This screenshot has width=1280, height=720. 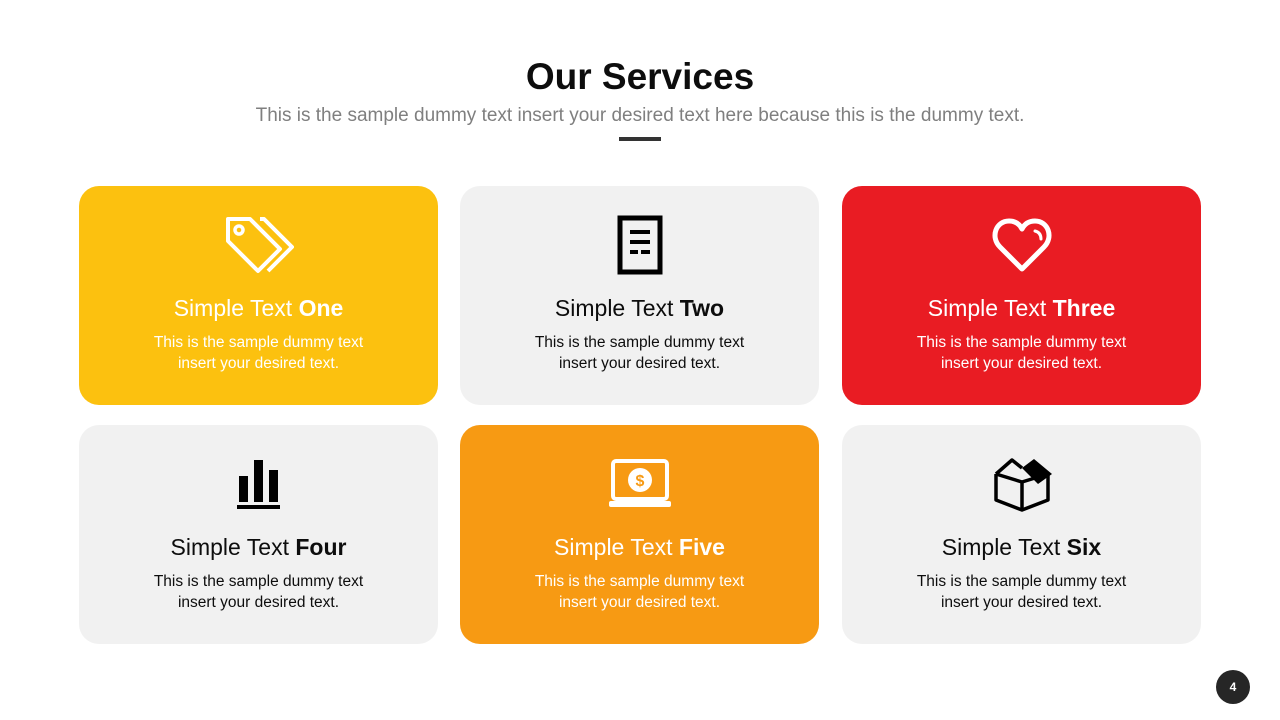 What do you see at coordinates (640, 139) in the screenshot?
I see `title-divider` at bounding box center [640, 139].